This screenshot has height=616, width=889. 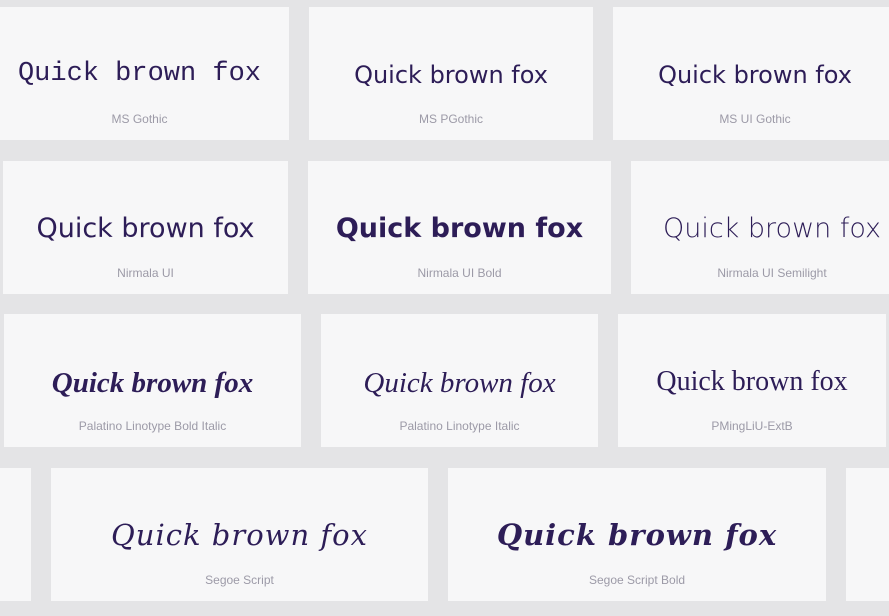 What do you see at coordinates (459, 426) in the screenshot?
I see `font-name: Palatino Linotype Italic` at bounding box center [459, 426].